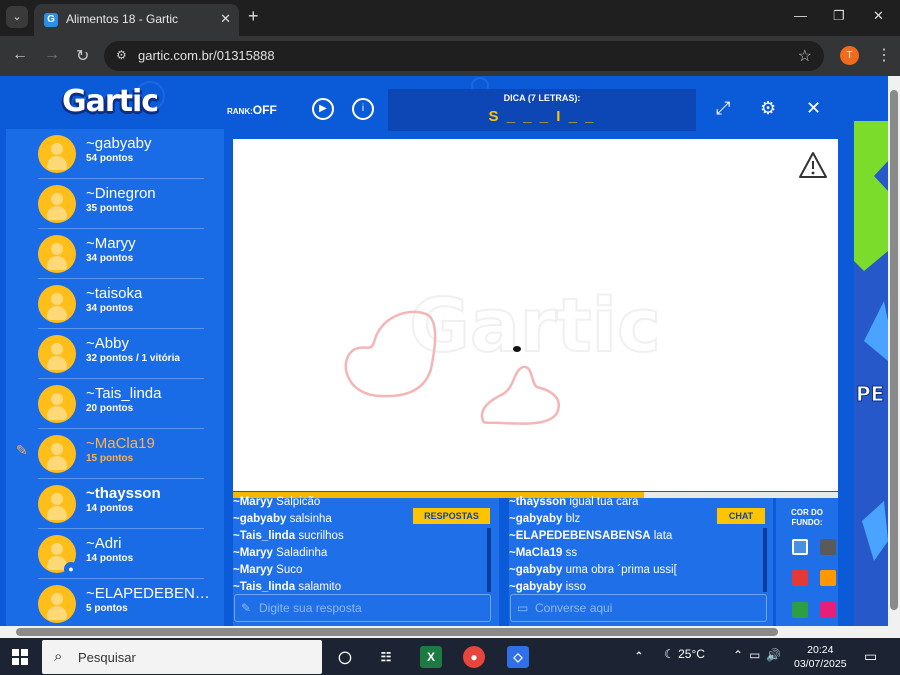 Image resolution: width=900 pixels, height=675 pixels. I want to click on taskbar-search: ⌕ Pesquisar, so click(182, 657).